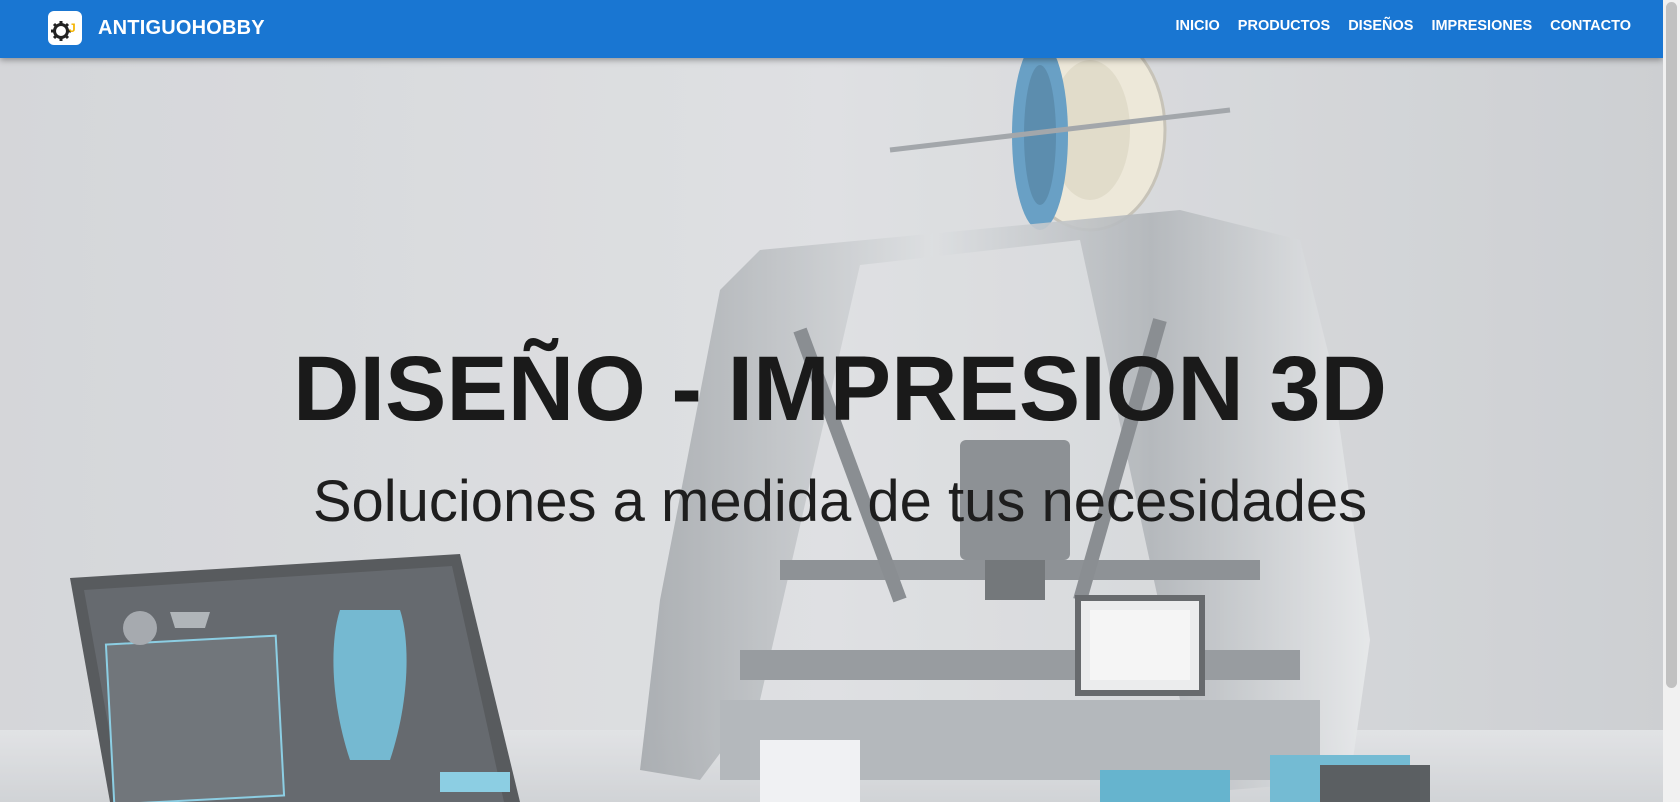 The image size is (1680, 802). Describe the element at coordinates (65, 28) in the screenshot. I see `gear-moon-logo-icon: J` at that location.